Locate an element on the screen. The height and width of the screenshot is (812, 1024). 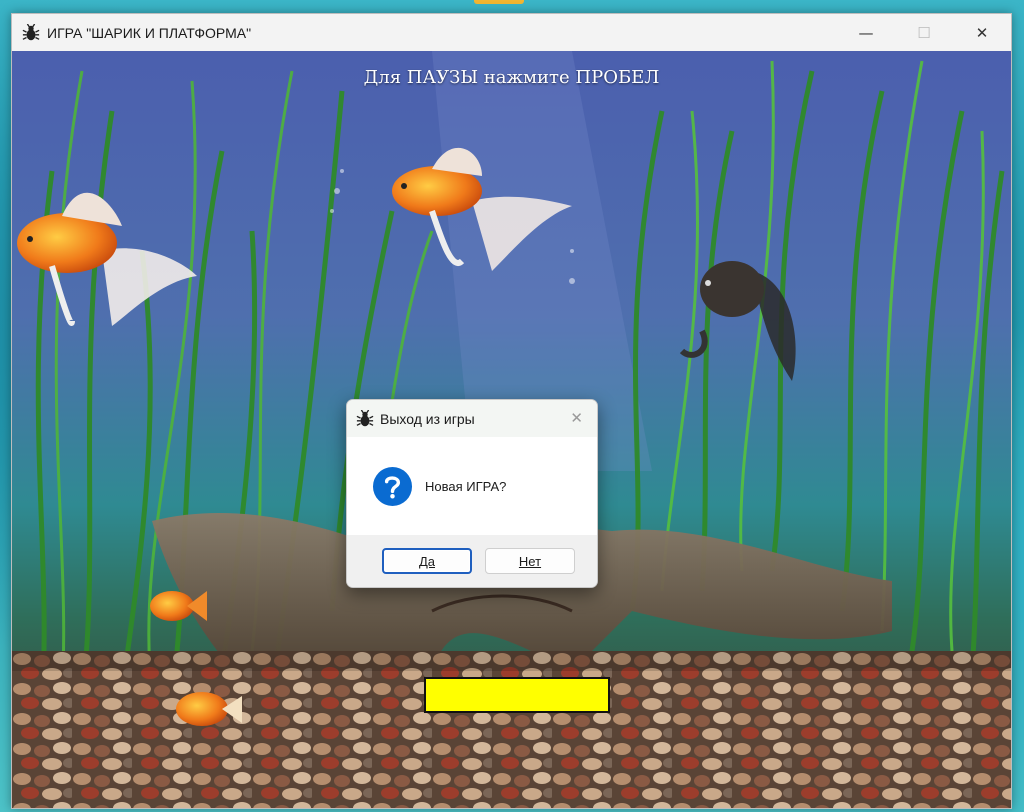
close-button: ✕ is located at coordinates (982, 32).